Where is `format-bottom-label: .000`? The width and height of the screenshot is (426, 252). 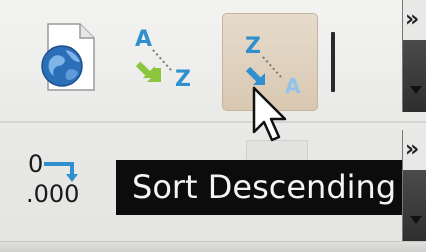
format-bottom-label: .000 is located at coordinates (53, 194).